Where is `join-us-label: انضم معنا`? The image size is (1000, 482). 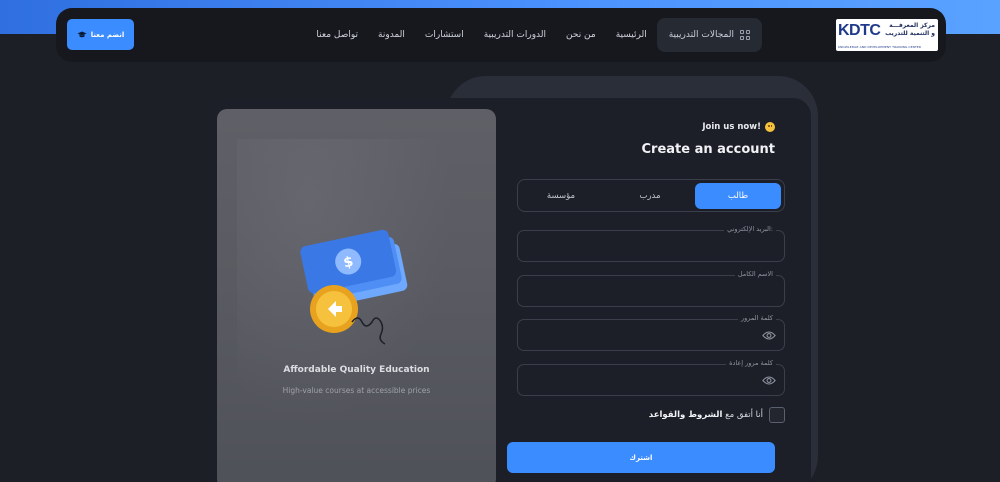 join-us-label: انضم معنا is located at coordinates (107, 34).